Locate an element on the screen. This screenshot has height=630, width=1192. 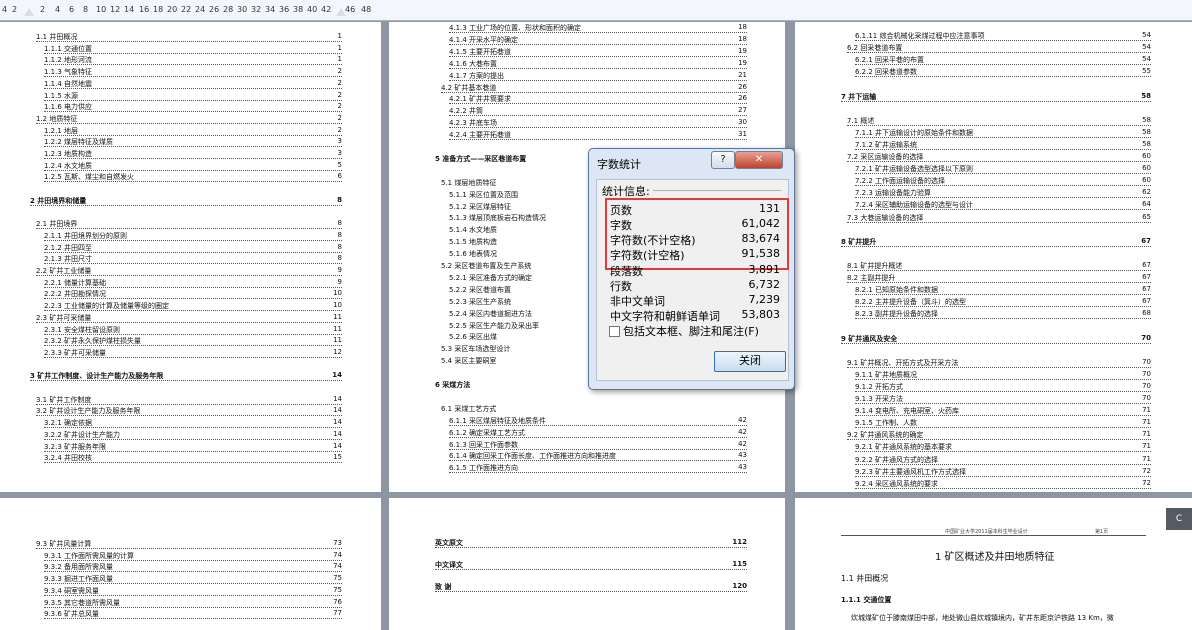
toc-entry: 4.1.4 开采水平的确定 18 is located at coordinates (598, 39).